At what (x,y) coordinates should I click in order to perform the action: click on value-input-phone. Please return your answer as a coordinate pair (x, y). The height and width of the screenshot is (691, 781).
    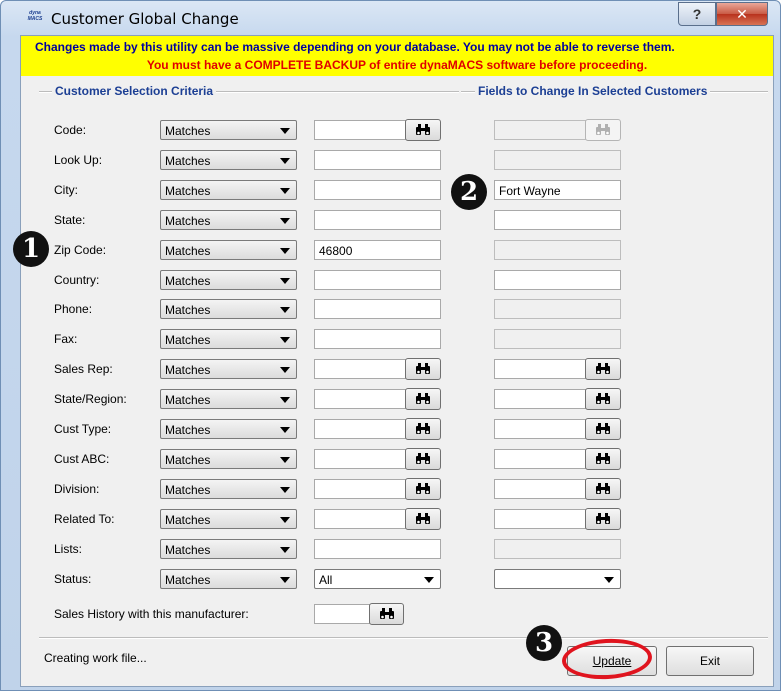
    Looking at the image, I should click on (377, 309).